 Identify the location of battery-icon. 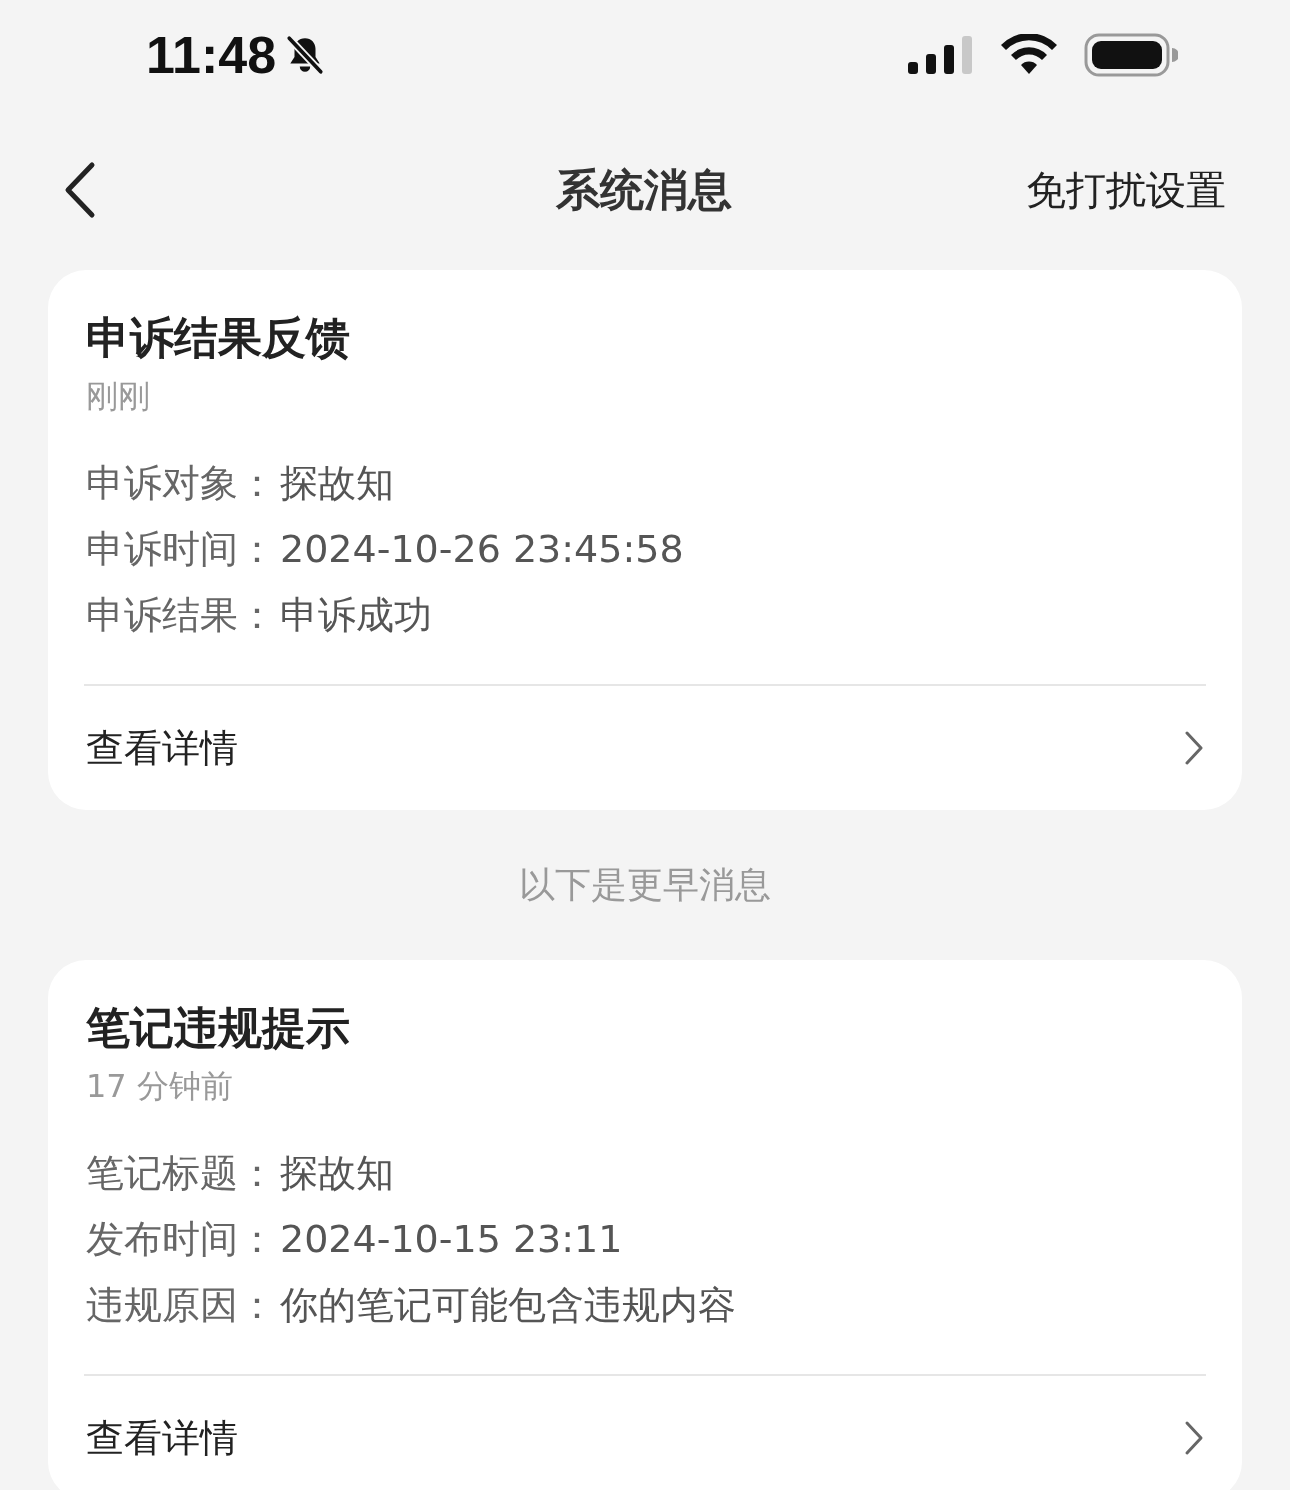
(1131, 55).